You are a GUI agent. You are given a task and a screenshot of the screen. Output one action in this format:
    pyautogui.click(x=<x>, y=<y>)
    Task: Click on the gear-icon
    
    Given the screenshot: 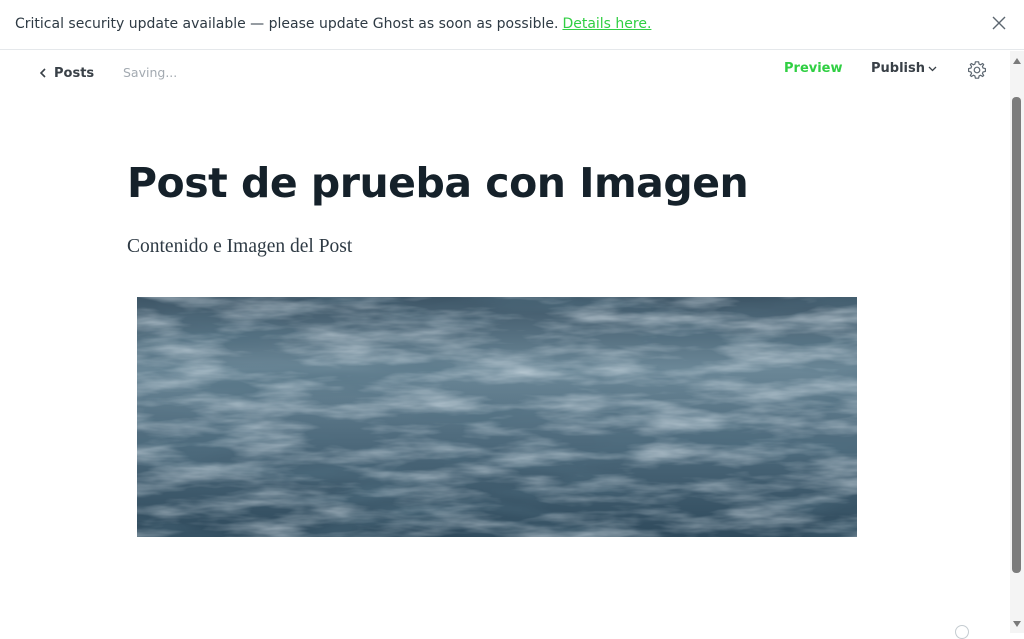 What is the action you would take?
    pyautogui.click(x=977, y=70)
    